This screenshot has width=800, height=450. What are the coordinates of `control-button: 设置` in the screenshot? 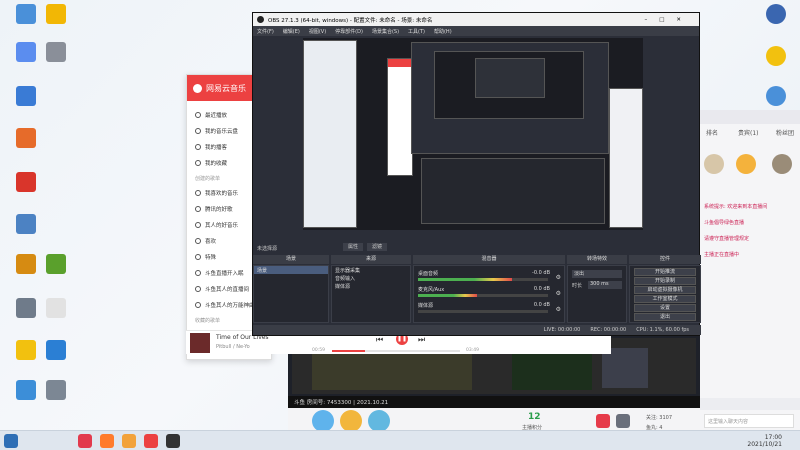 It's located at (665, 308).